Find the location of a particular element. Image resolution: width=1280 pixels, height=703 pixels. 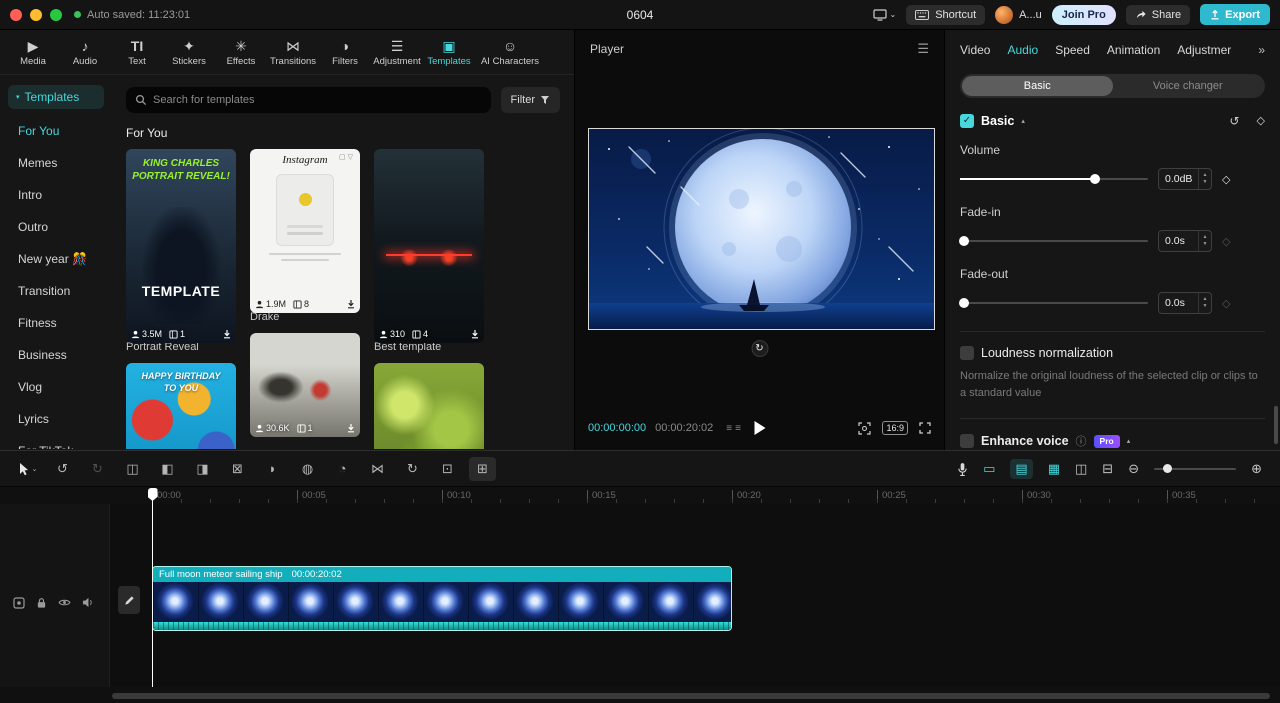

fade-in-keyframe-icon: ◇ is located at coordinates (1226, 241).